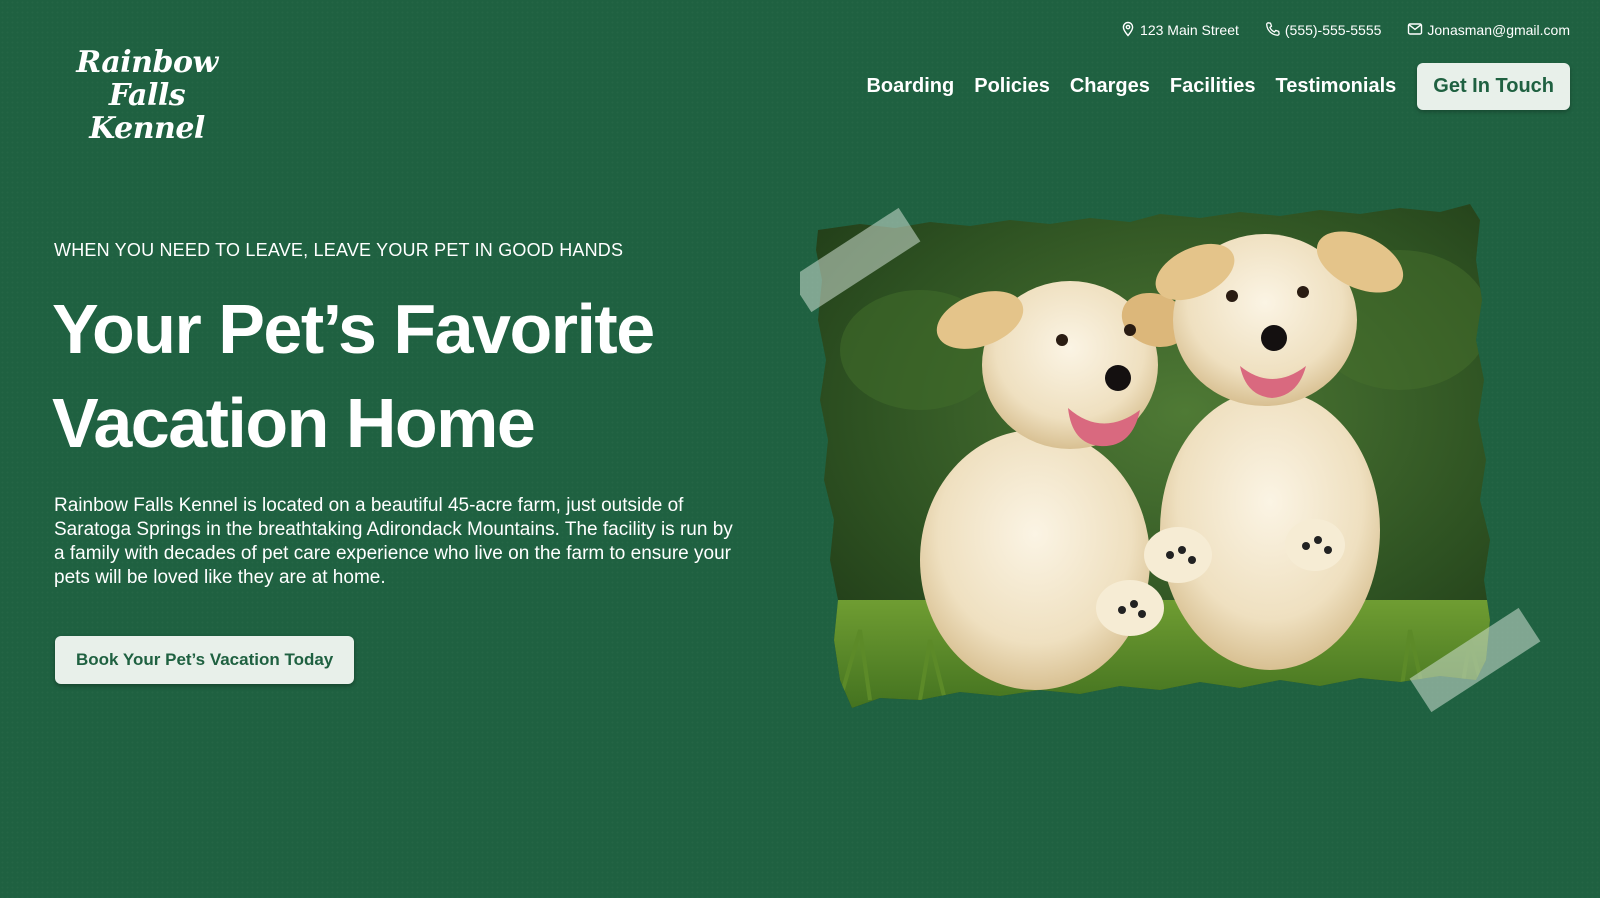 The height and width of the screenshot is (898, 1600). What do you see at coordinates (1335, 86) in the screenshot?
I see `nav-testimonials: Testimonials` at bounding box center [1335, 86].